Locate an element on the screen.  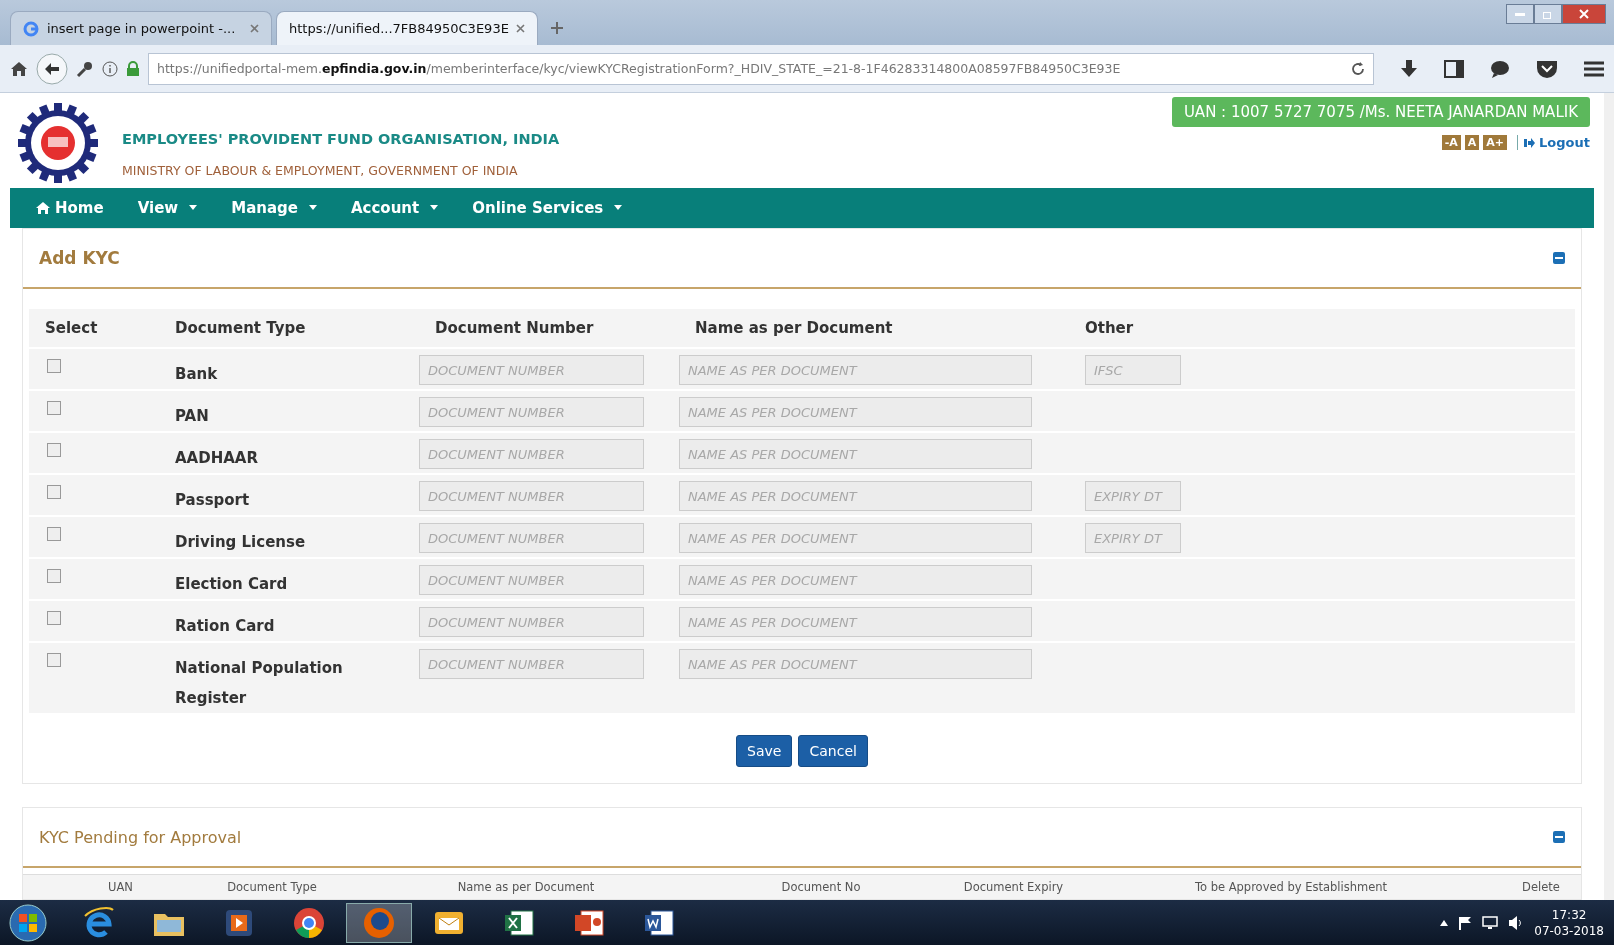
flag-icon is located at coordinates (1465, 922).